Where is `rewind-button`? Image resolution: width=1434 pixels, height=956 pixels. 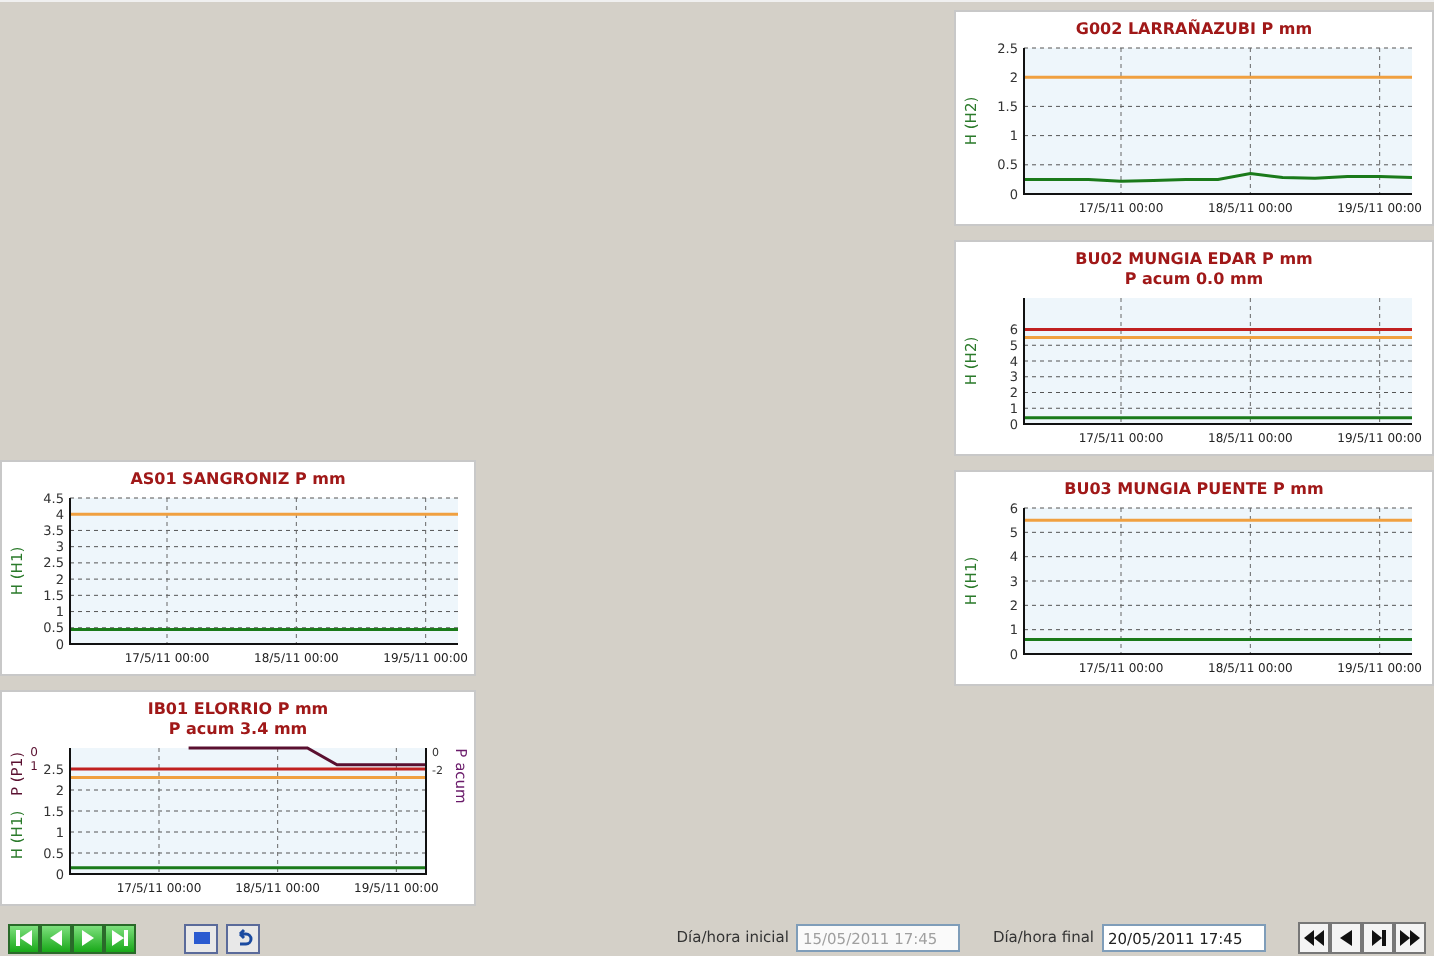
rewind-button is located at coordinates (1314, 938).